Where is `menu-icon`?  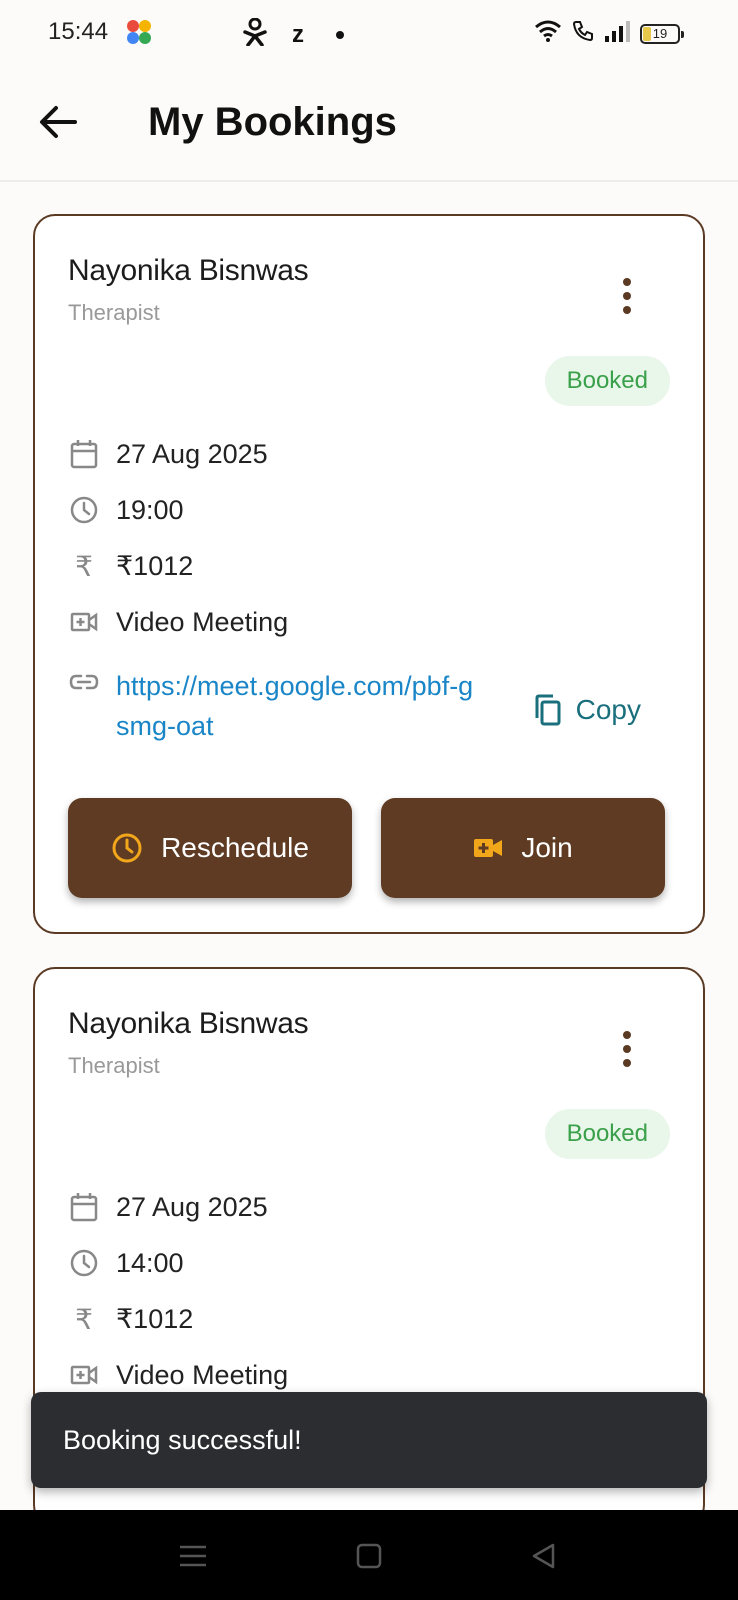
menu-icon is located at coordinates (193, 1556).